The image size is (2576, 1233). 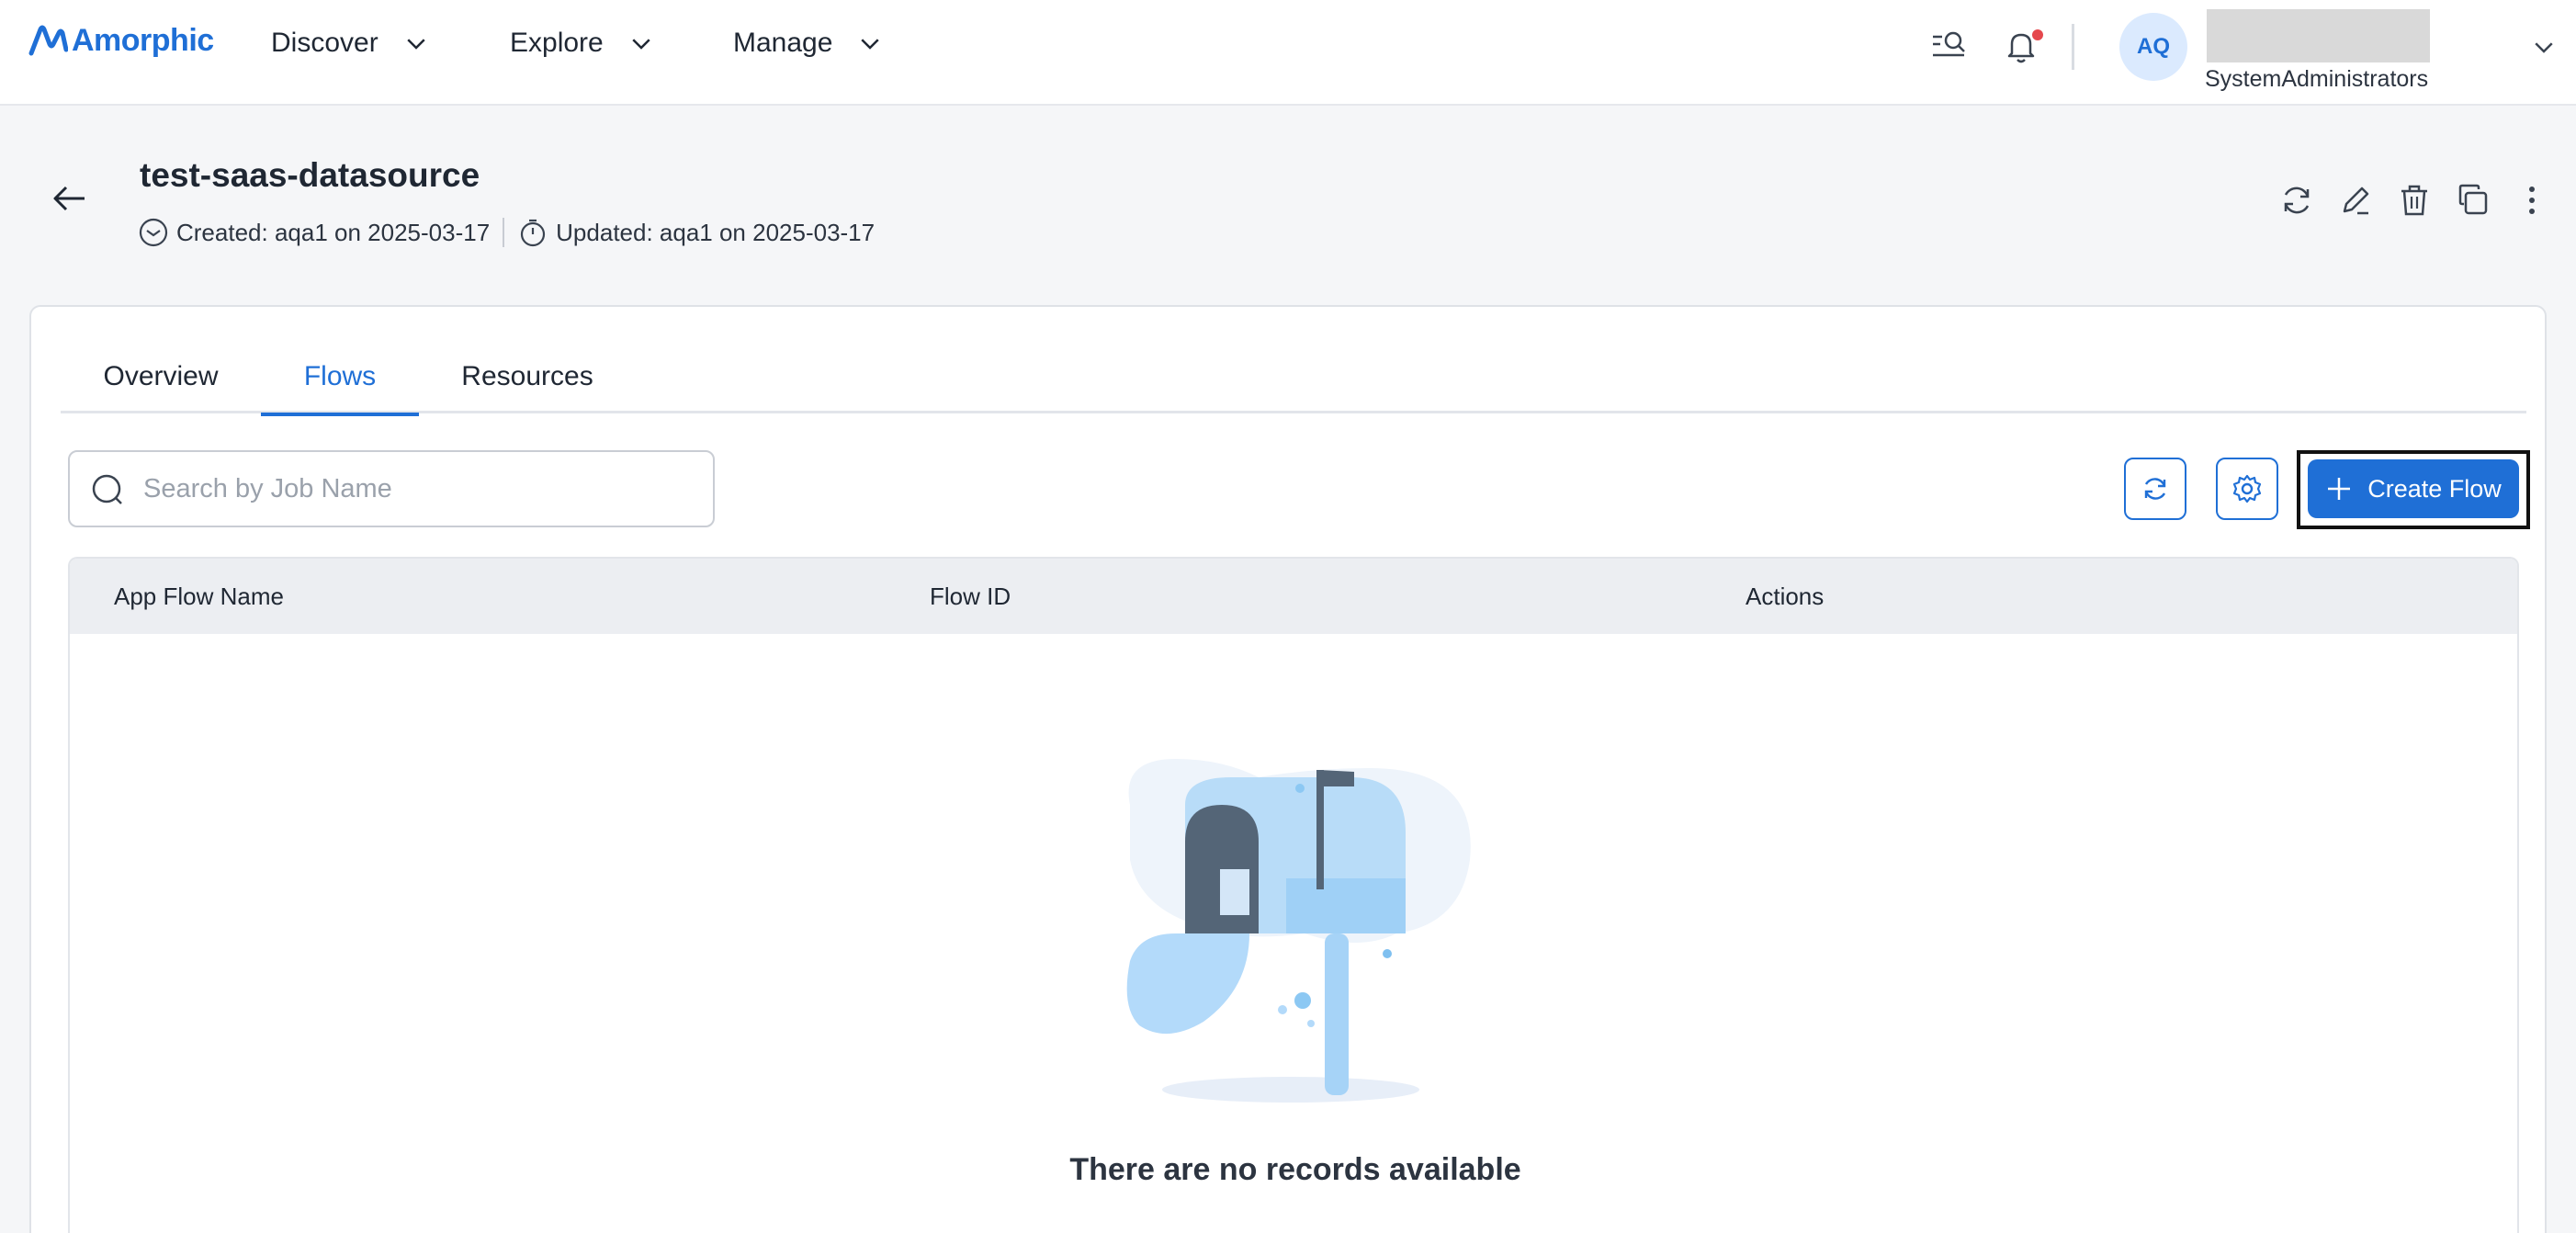 What do you see at coordinates (2532, 200) in the screenshot?
I see `more-vertical-icon` at bounding box center [2532, 200].